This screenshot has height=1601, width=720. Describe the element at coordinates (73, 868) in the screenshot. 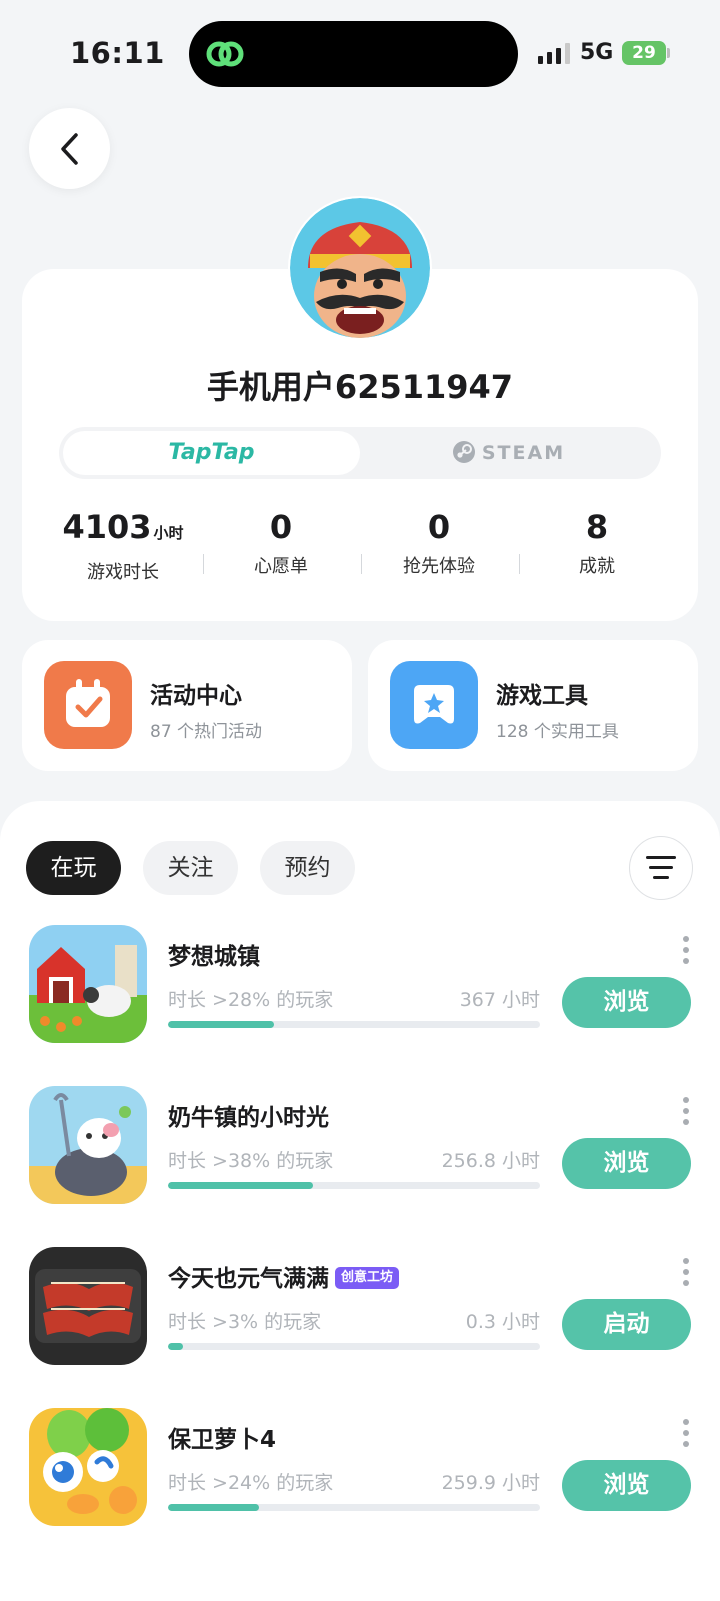

I see `tab-playing: 在玩` at that location.